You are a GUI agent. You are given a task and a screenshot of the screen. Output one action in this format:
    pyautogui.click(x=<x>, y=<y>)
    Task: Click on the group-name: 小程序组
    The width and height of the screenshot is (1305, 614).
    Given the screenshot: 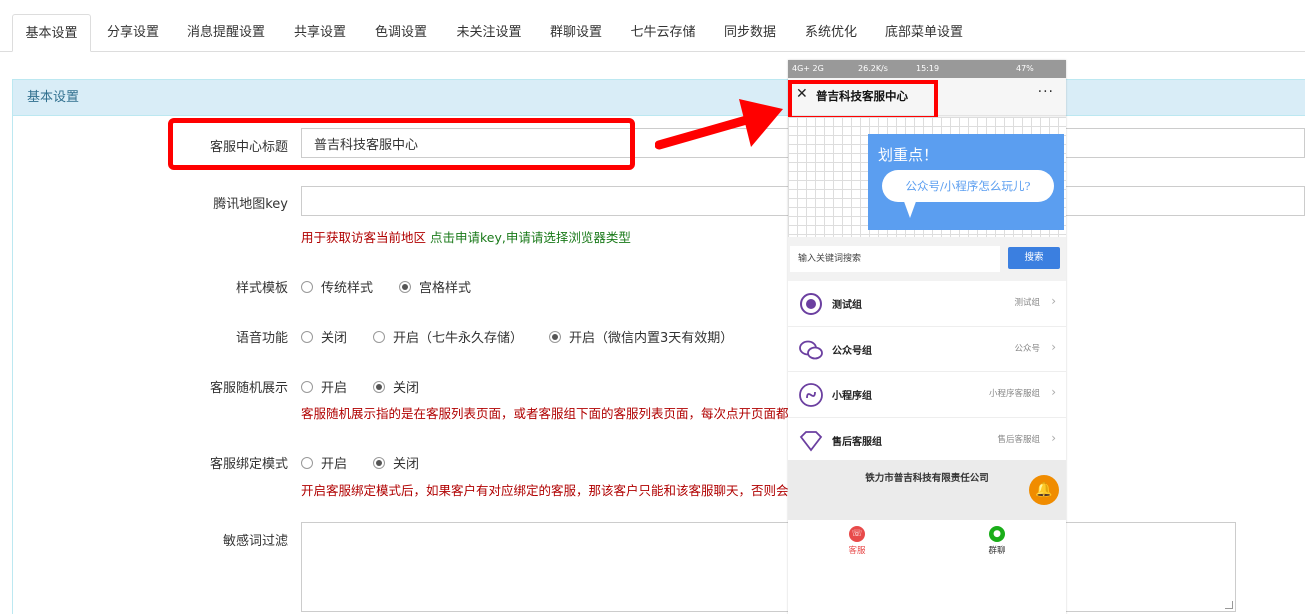 What is the action you would take?
    pyautogui.click(x=852, y=396)
    